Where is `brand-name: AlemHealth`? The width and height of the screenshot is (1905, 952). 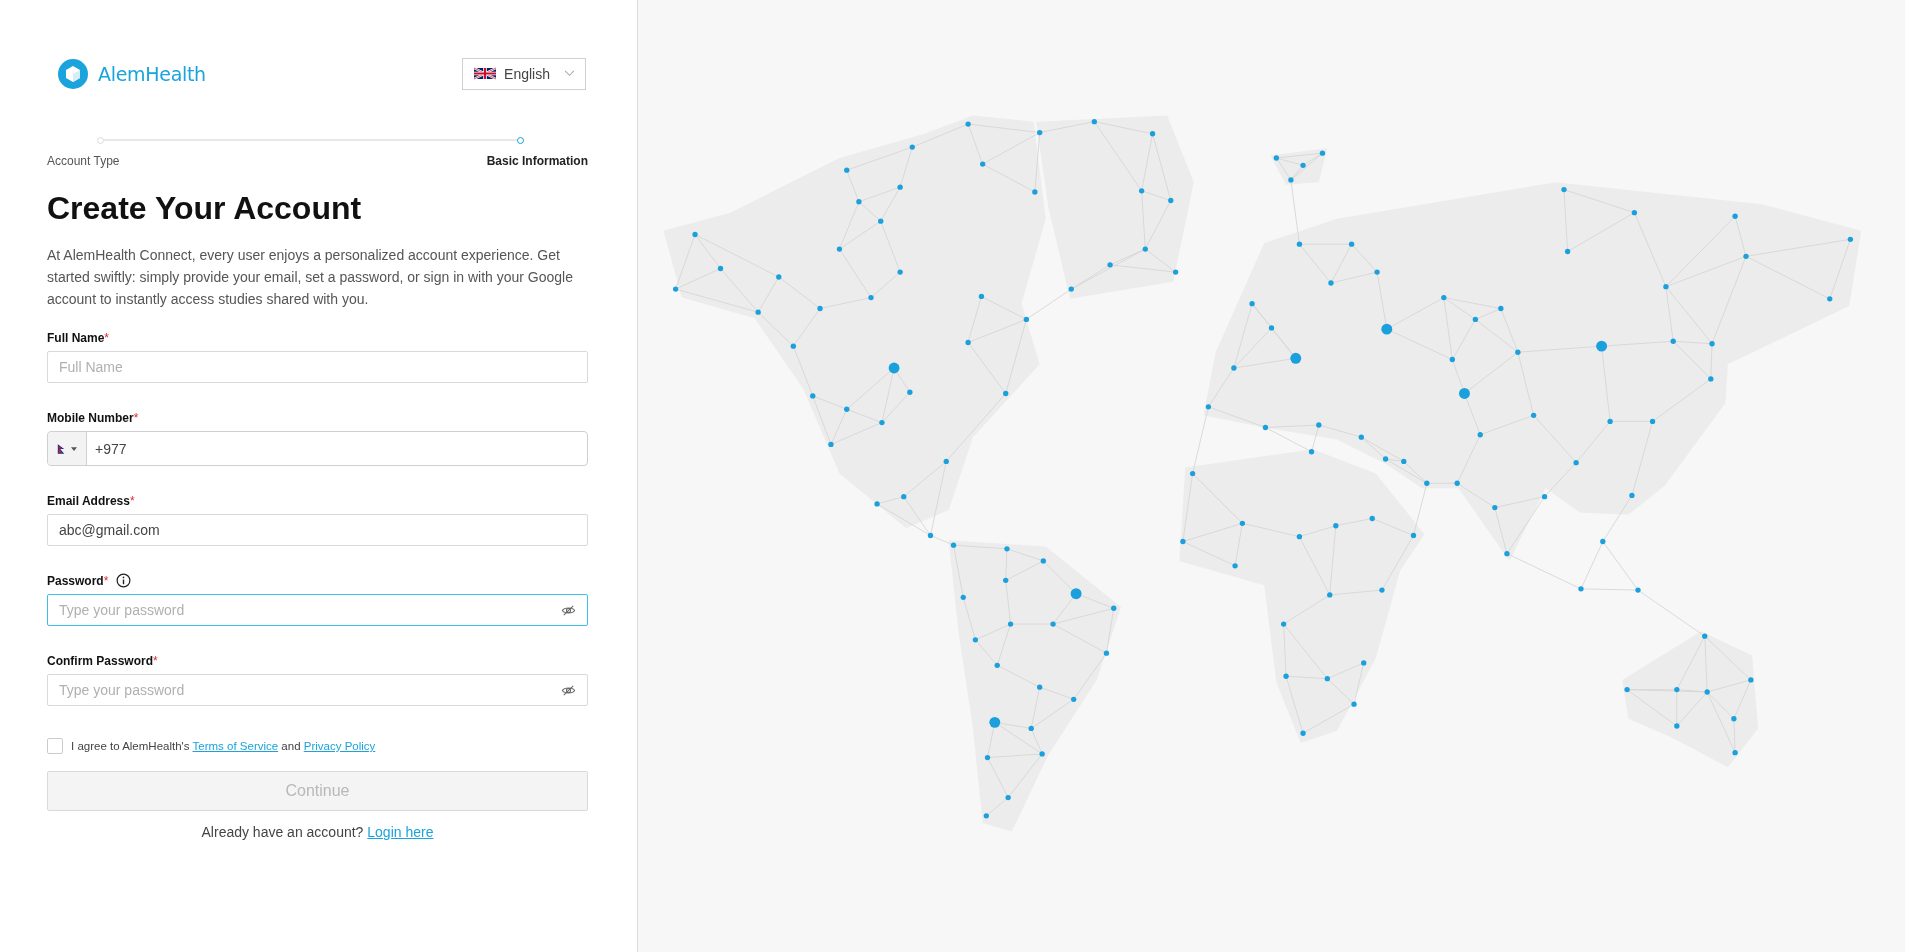
brand-name: AlemHealth is located at coordinates (152, 73).